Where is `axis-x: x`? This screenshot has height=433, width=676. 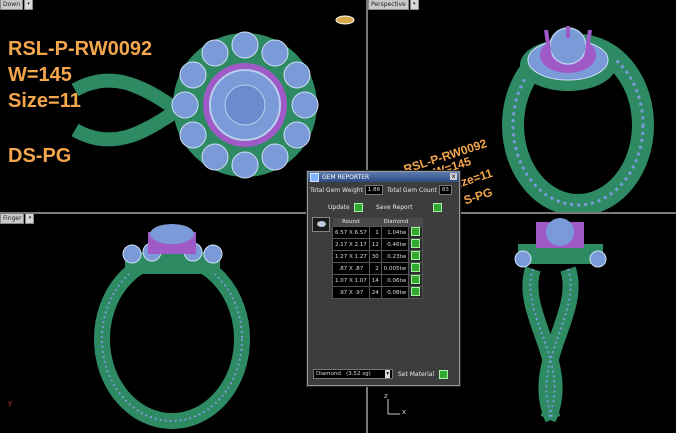 axis-x: x is located at coordinates (404, 412).